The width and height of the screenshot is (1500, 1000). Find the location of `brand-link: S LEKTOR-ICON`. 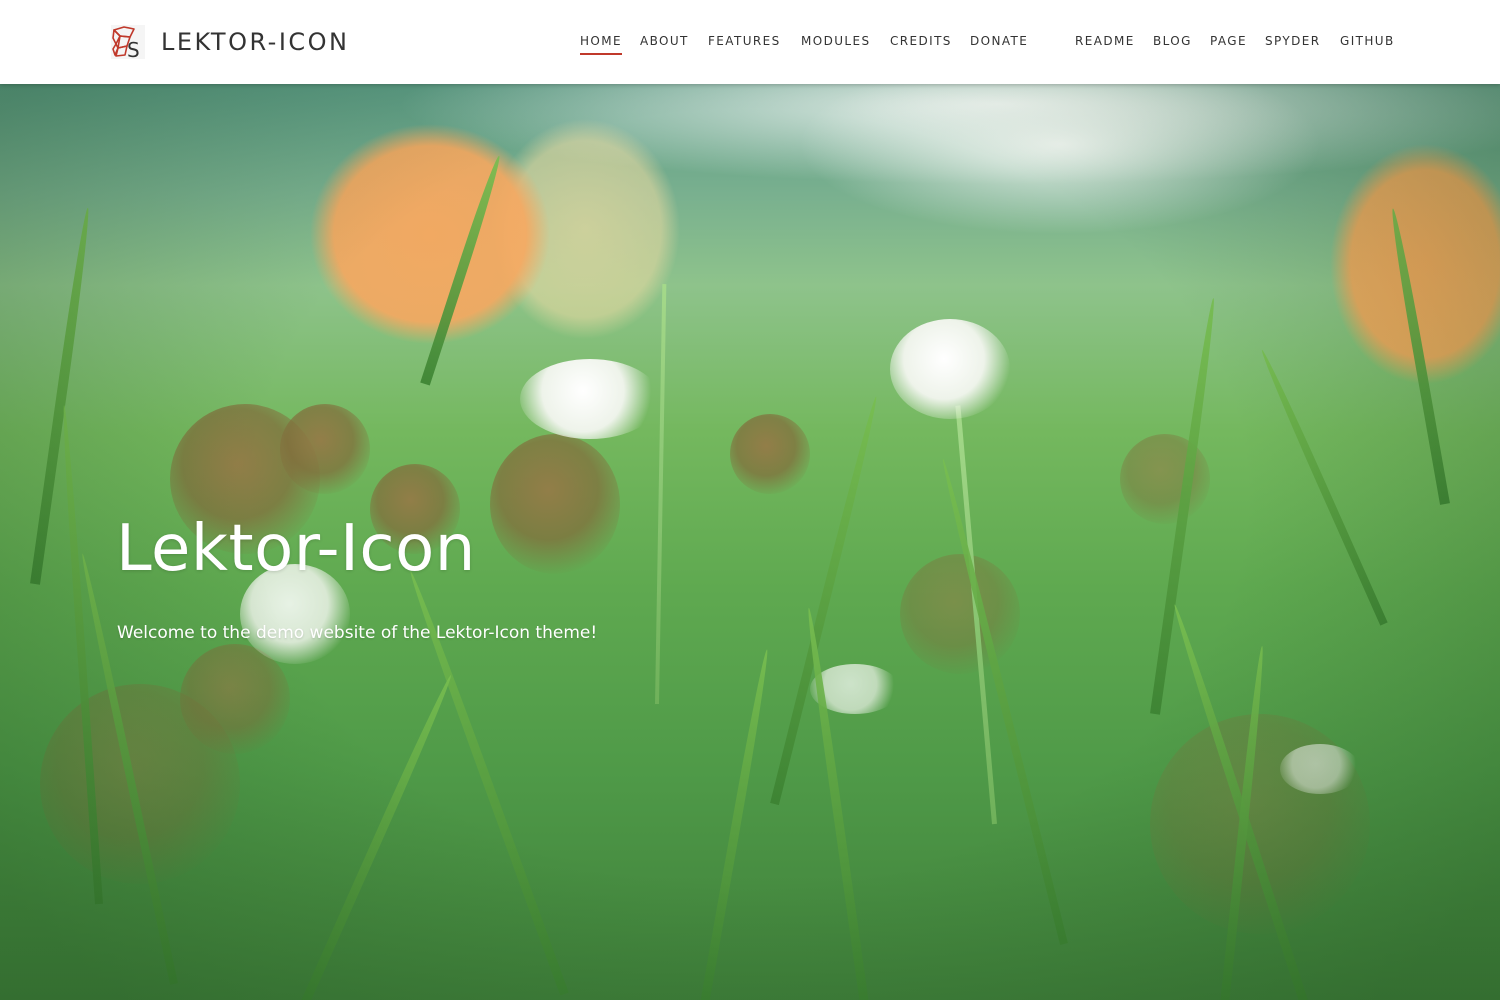

brand-link: S LEKTOR-ICON is located at coordinates (230, 42).